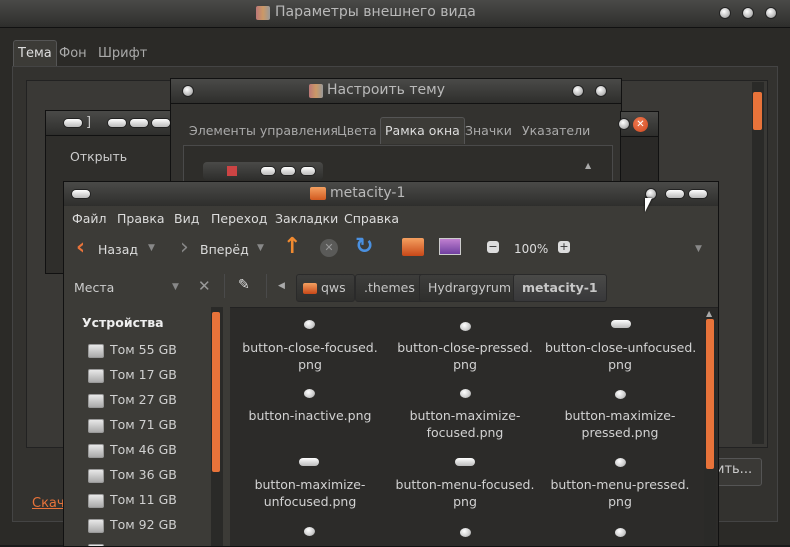 The height and width of the screenshot is (547, 790). I want to click on mini-close-icon, so click(161, 123).